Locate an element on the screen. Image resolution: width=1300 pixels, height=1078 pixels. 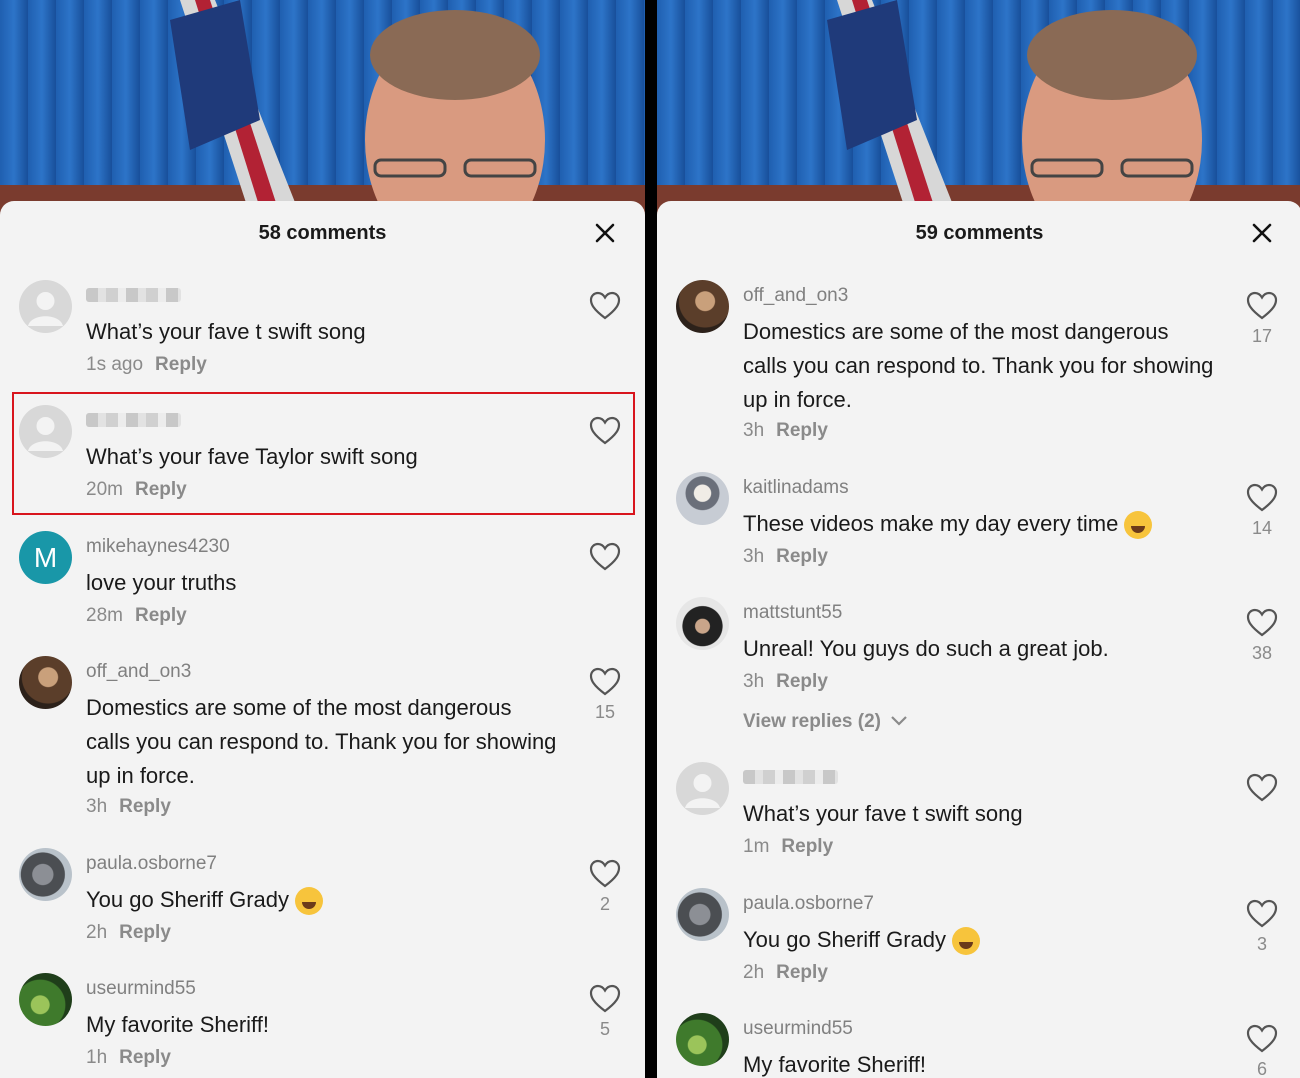
like-count: 15 is located at coordinates (605, 712).